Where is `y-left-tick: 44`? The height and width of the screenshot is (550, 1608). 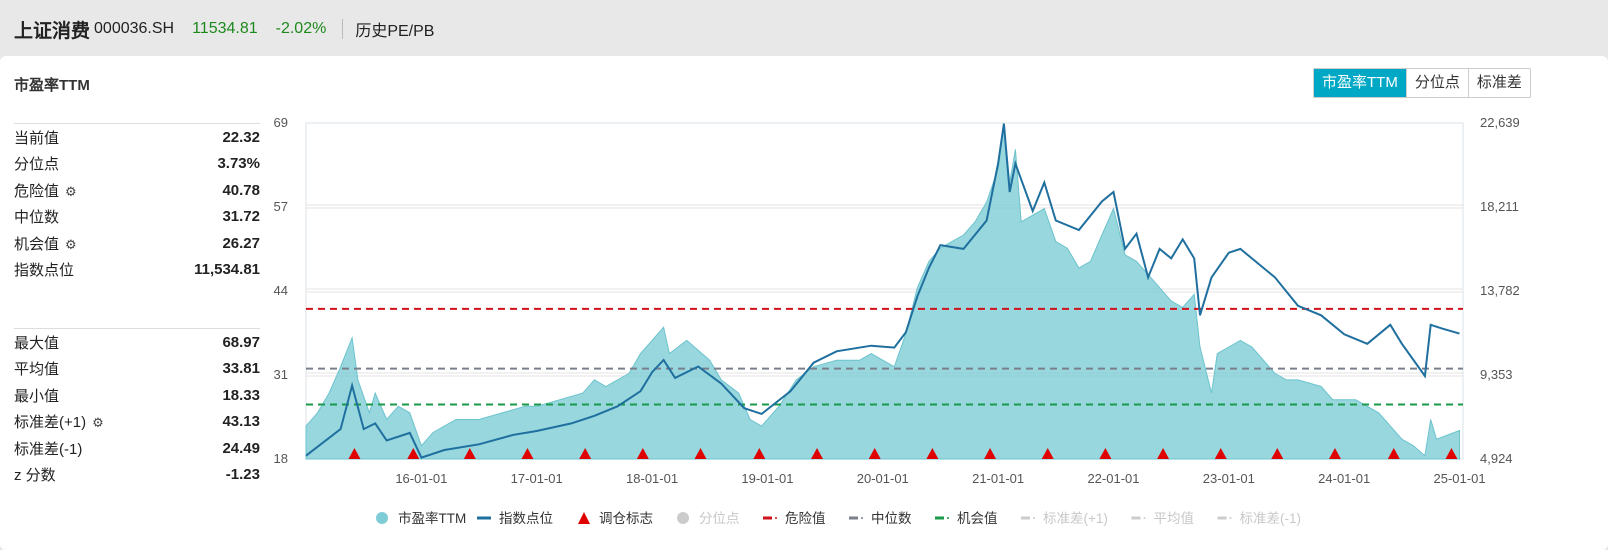 y-left-tick: 44 is located at coordinates (281, 290).